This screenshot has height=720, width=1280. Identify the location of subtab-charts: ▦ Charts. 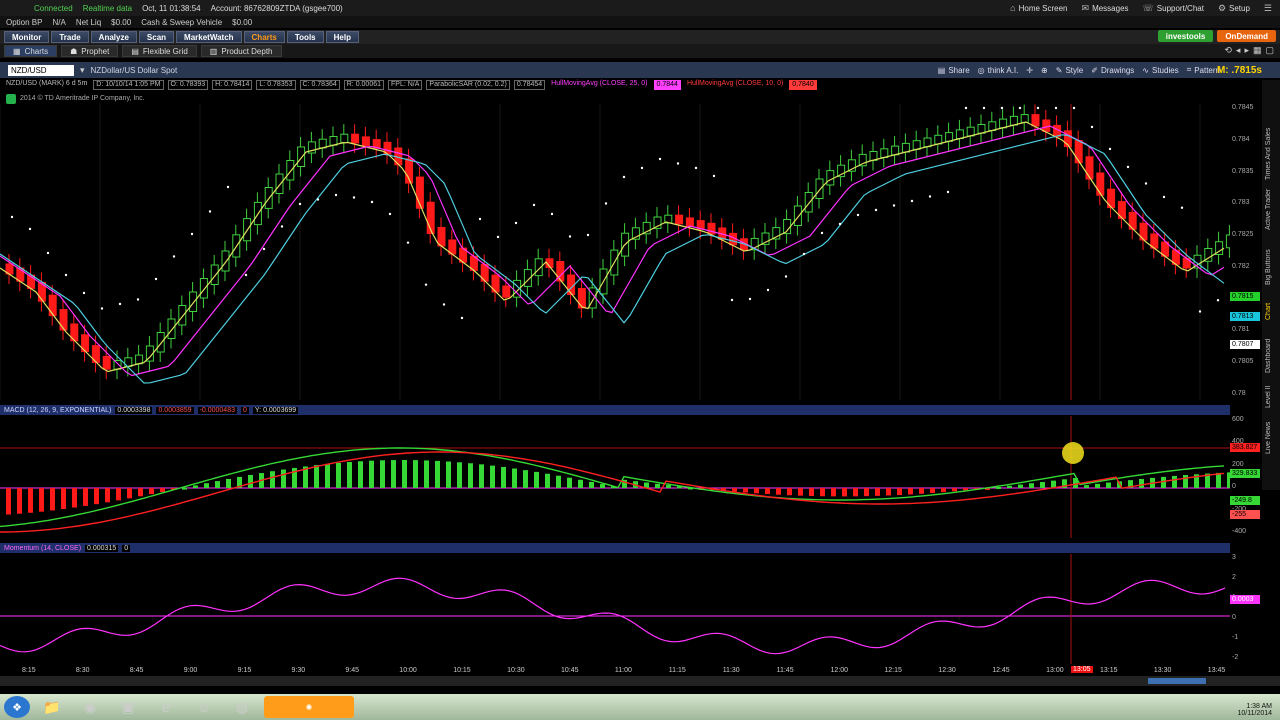
(31, 51).